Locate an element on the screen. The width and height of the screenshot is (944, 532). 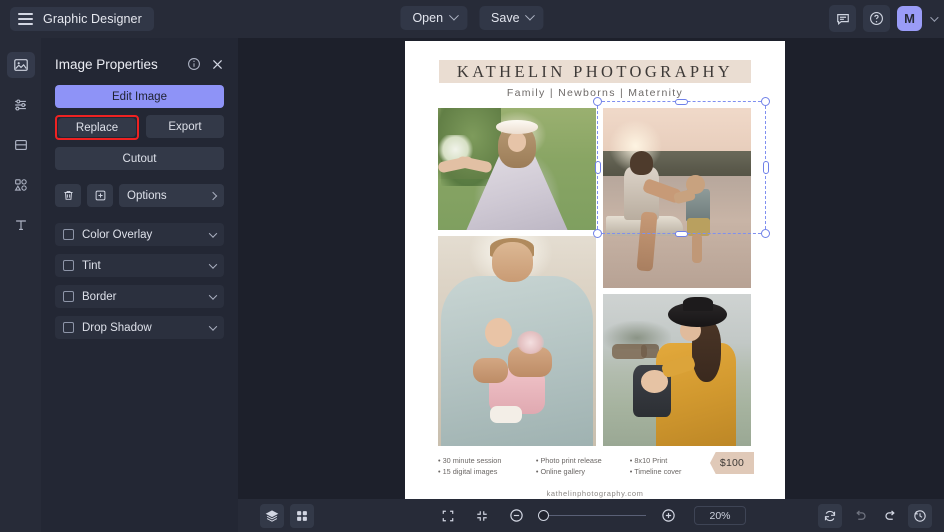
refresh-button is located at coordinates (830, 515).